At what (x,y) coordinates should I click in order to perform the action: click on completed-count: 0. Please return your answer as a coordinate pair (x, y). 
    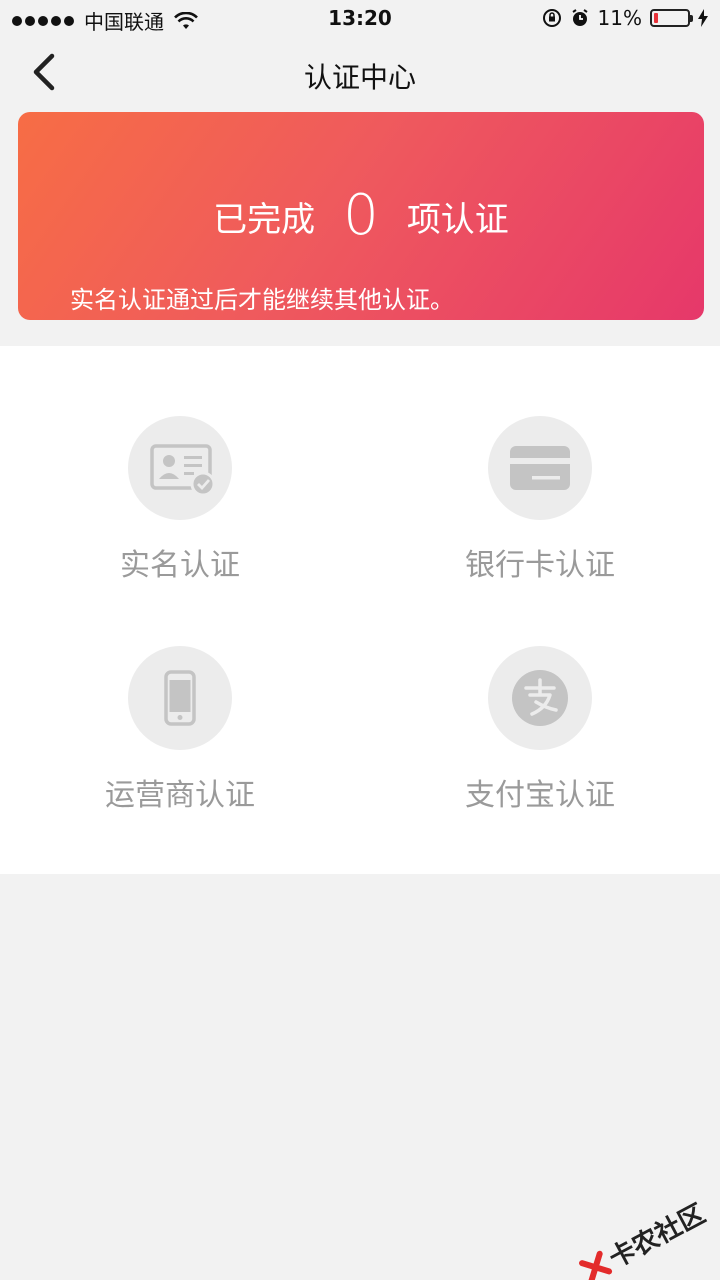
    Looking at the image, I should click on (361, 215).